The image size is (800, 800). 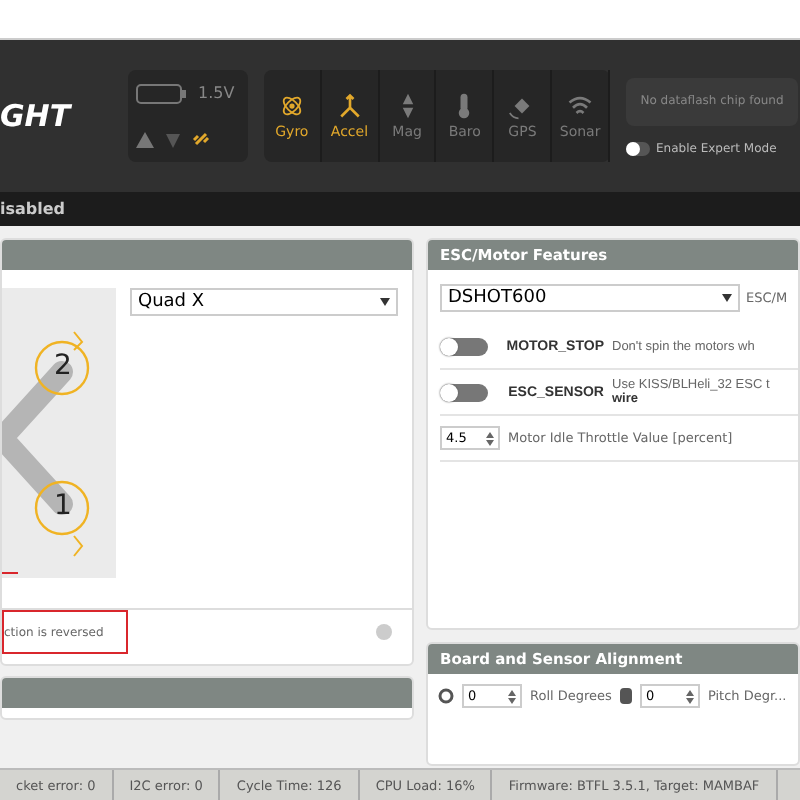 What do you see at coordinates (264, 302) in the screenshot?
I see `mixer-select: Quad X` at bounding box center [264, 302].